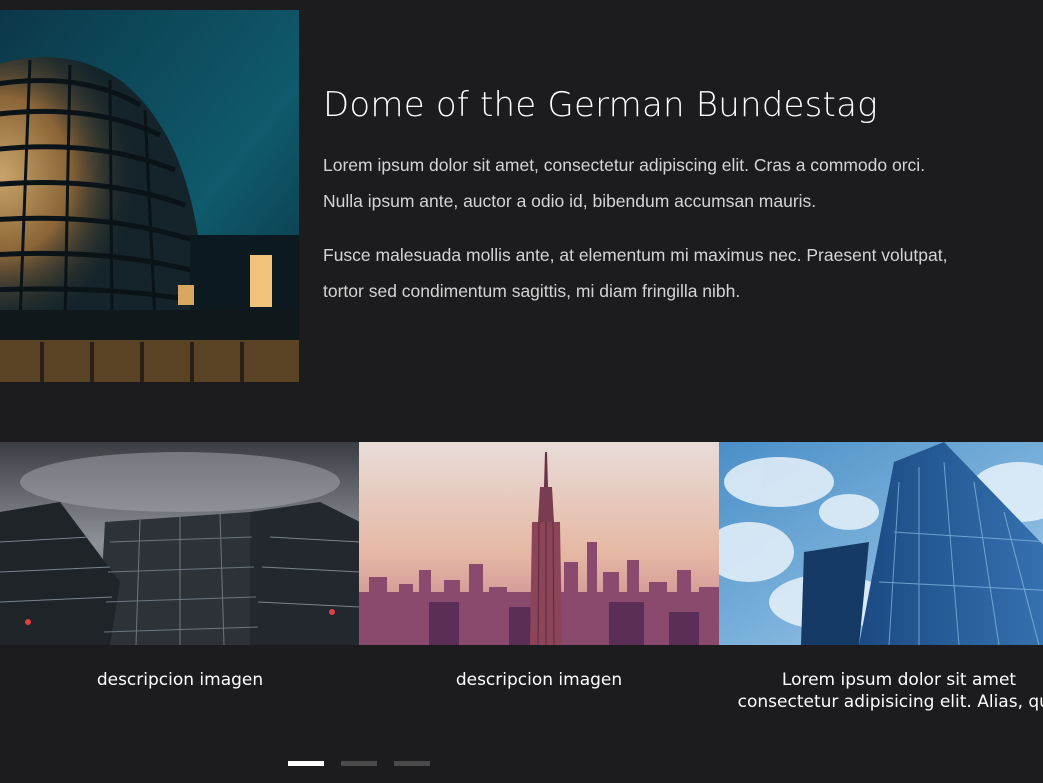 The image size is (1043, 783). I want to click on slide-image-skyscrapers, so click(180, 543).